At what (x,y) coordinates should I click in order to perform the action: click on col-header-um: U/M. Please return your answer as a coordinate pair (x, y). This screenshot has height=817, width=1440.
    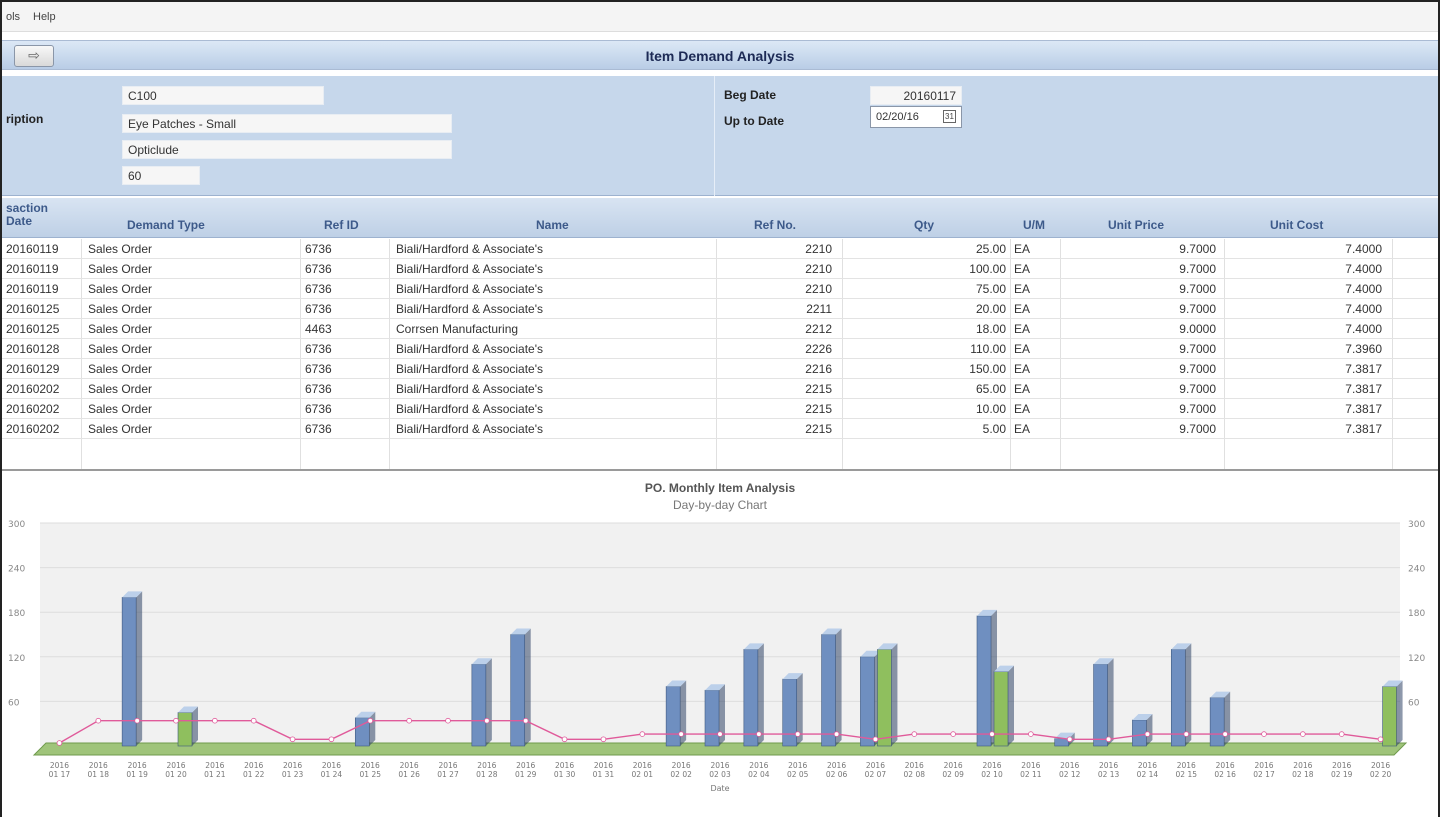
    Looking at the image, I should click on (1034, 225).